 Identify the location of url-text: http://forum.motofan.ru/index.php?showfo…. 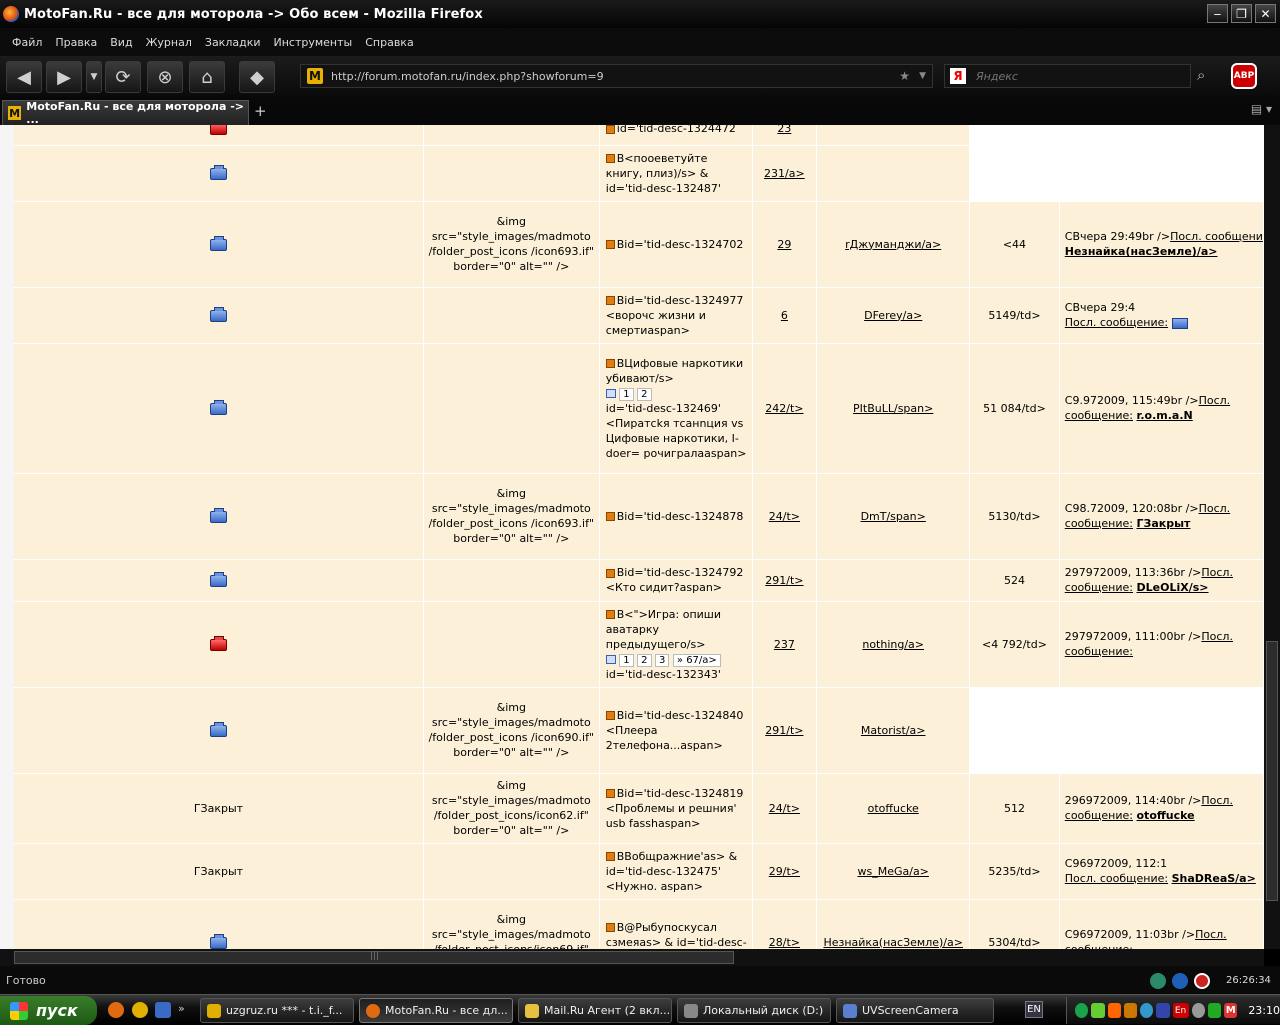
(467, 76).